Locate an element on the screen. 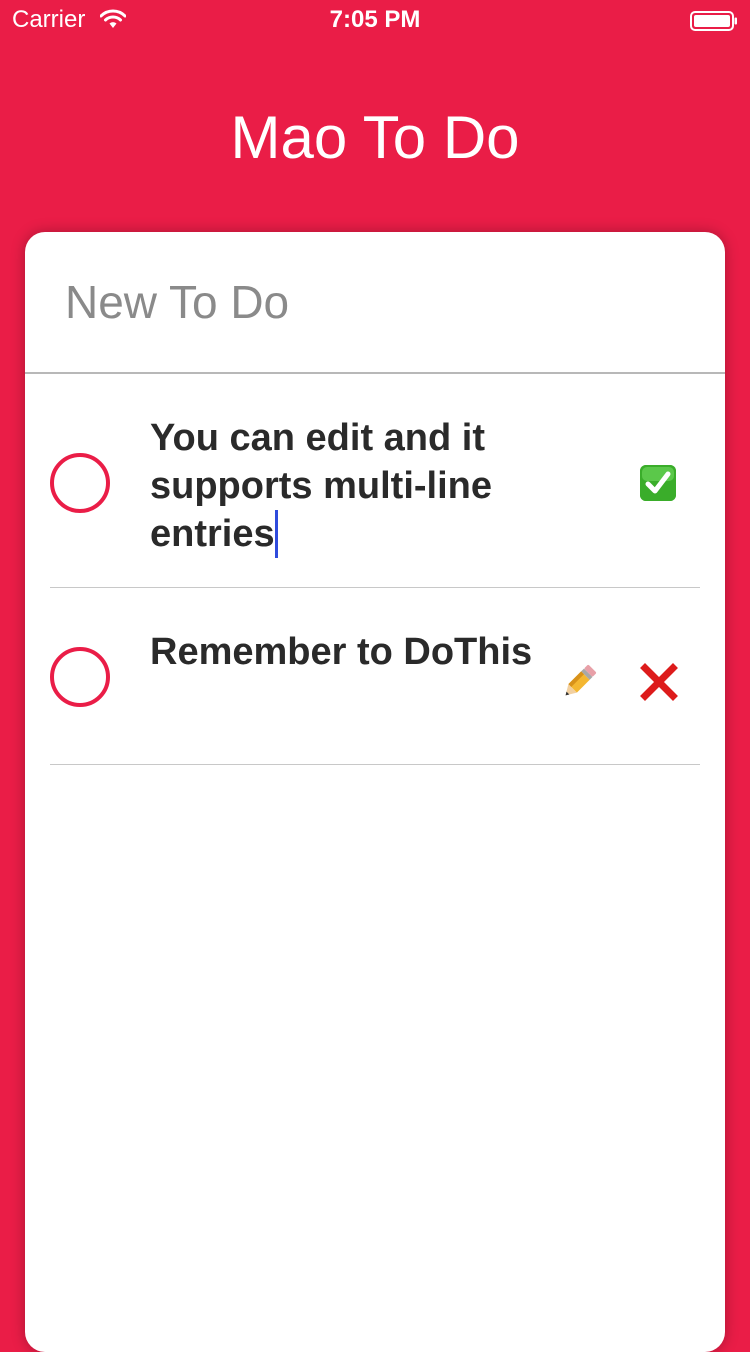 The image size is (750, 1352). delete-x-icon is located at coordinates (659, 682).